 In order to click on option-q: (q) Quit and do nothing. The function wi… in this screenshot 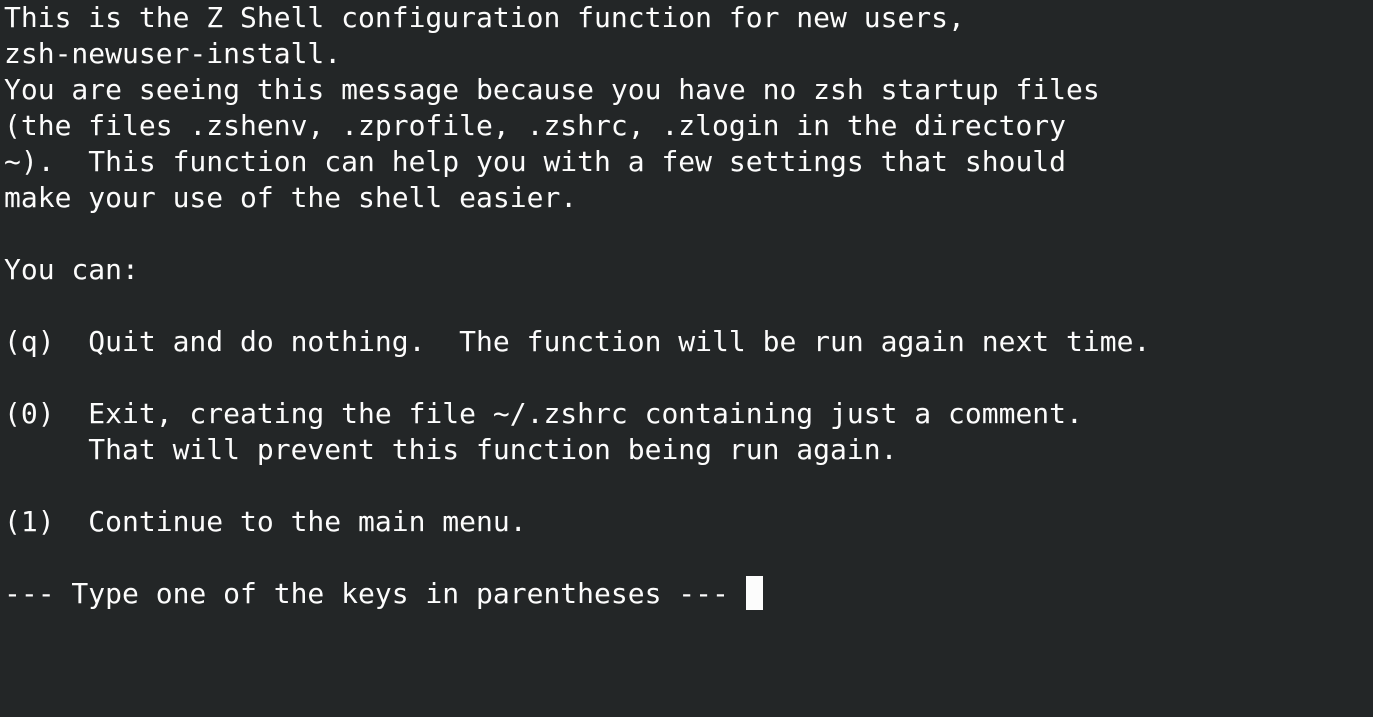, I will do `click(577, 341)`.